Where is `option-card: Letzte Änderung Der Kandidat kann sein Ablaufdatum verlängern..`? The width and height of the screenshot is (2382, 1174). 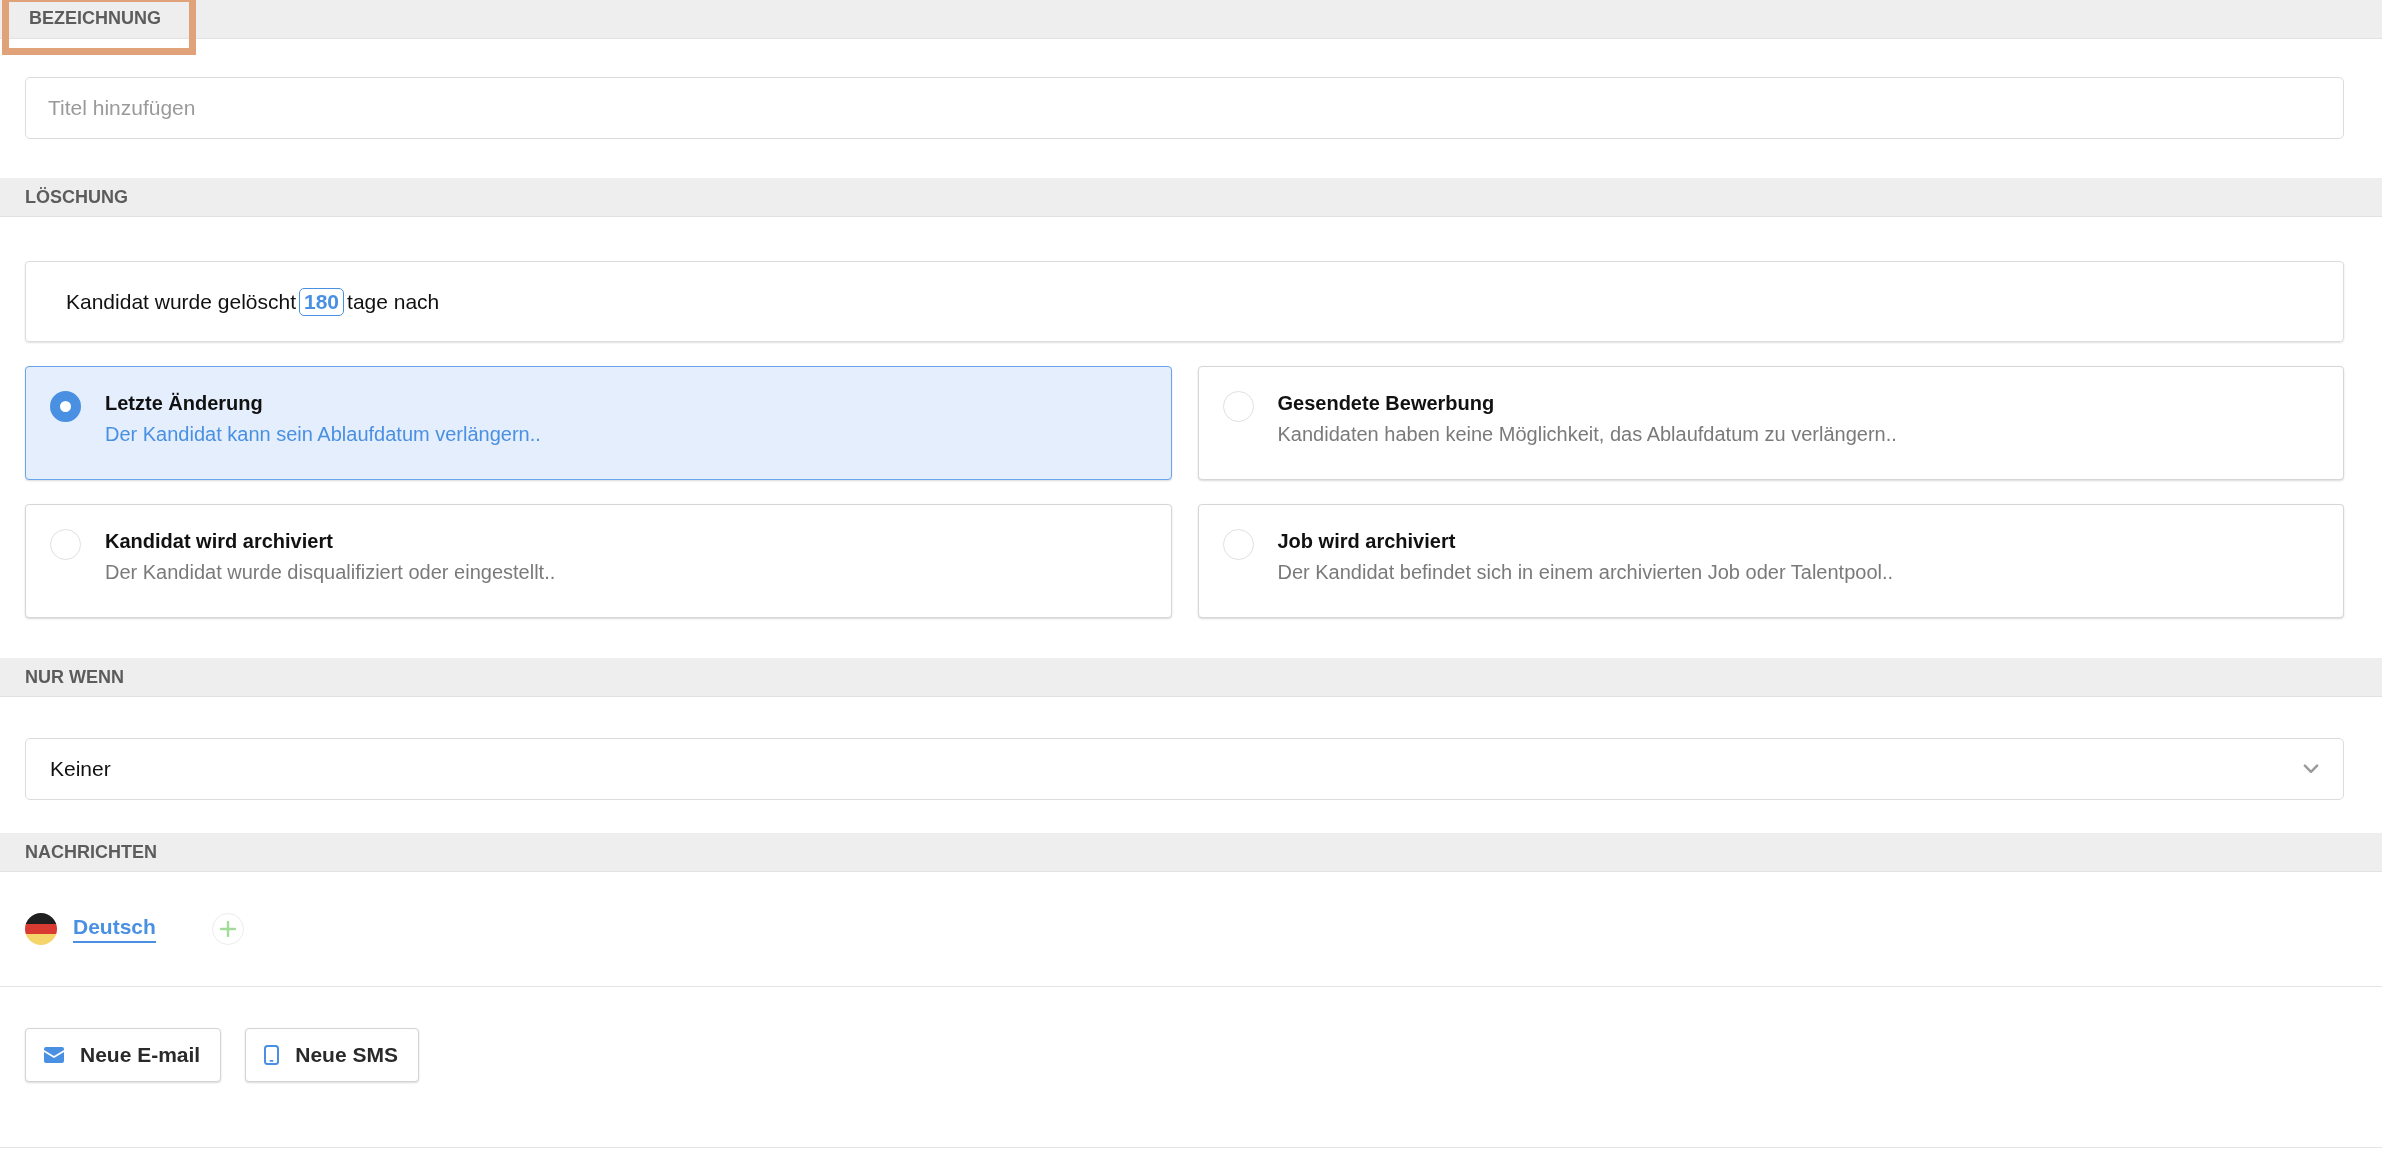 option-card: Letzte Änderung Der Kandidat kann sein Ablaufdatum verlängern.. is located at coordinates (598, 423).